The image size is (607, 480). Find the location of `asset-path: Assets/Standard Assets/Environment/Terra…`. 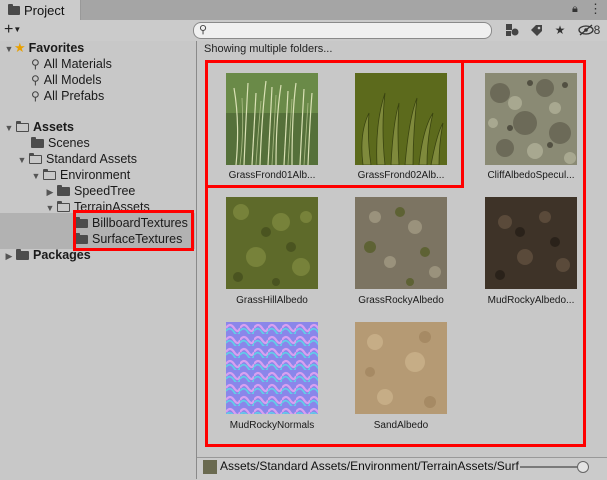

asset-path: Assets/Standard Assets/Environment/Terra… is located at coordinates (369, 466).